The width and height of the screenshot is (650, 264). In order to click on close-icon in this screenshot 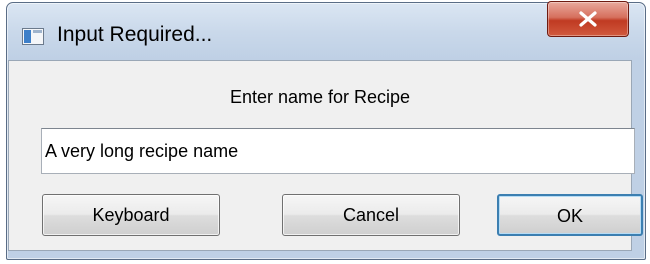, I will do `click(588, 19)`.